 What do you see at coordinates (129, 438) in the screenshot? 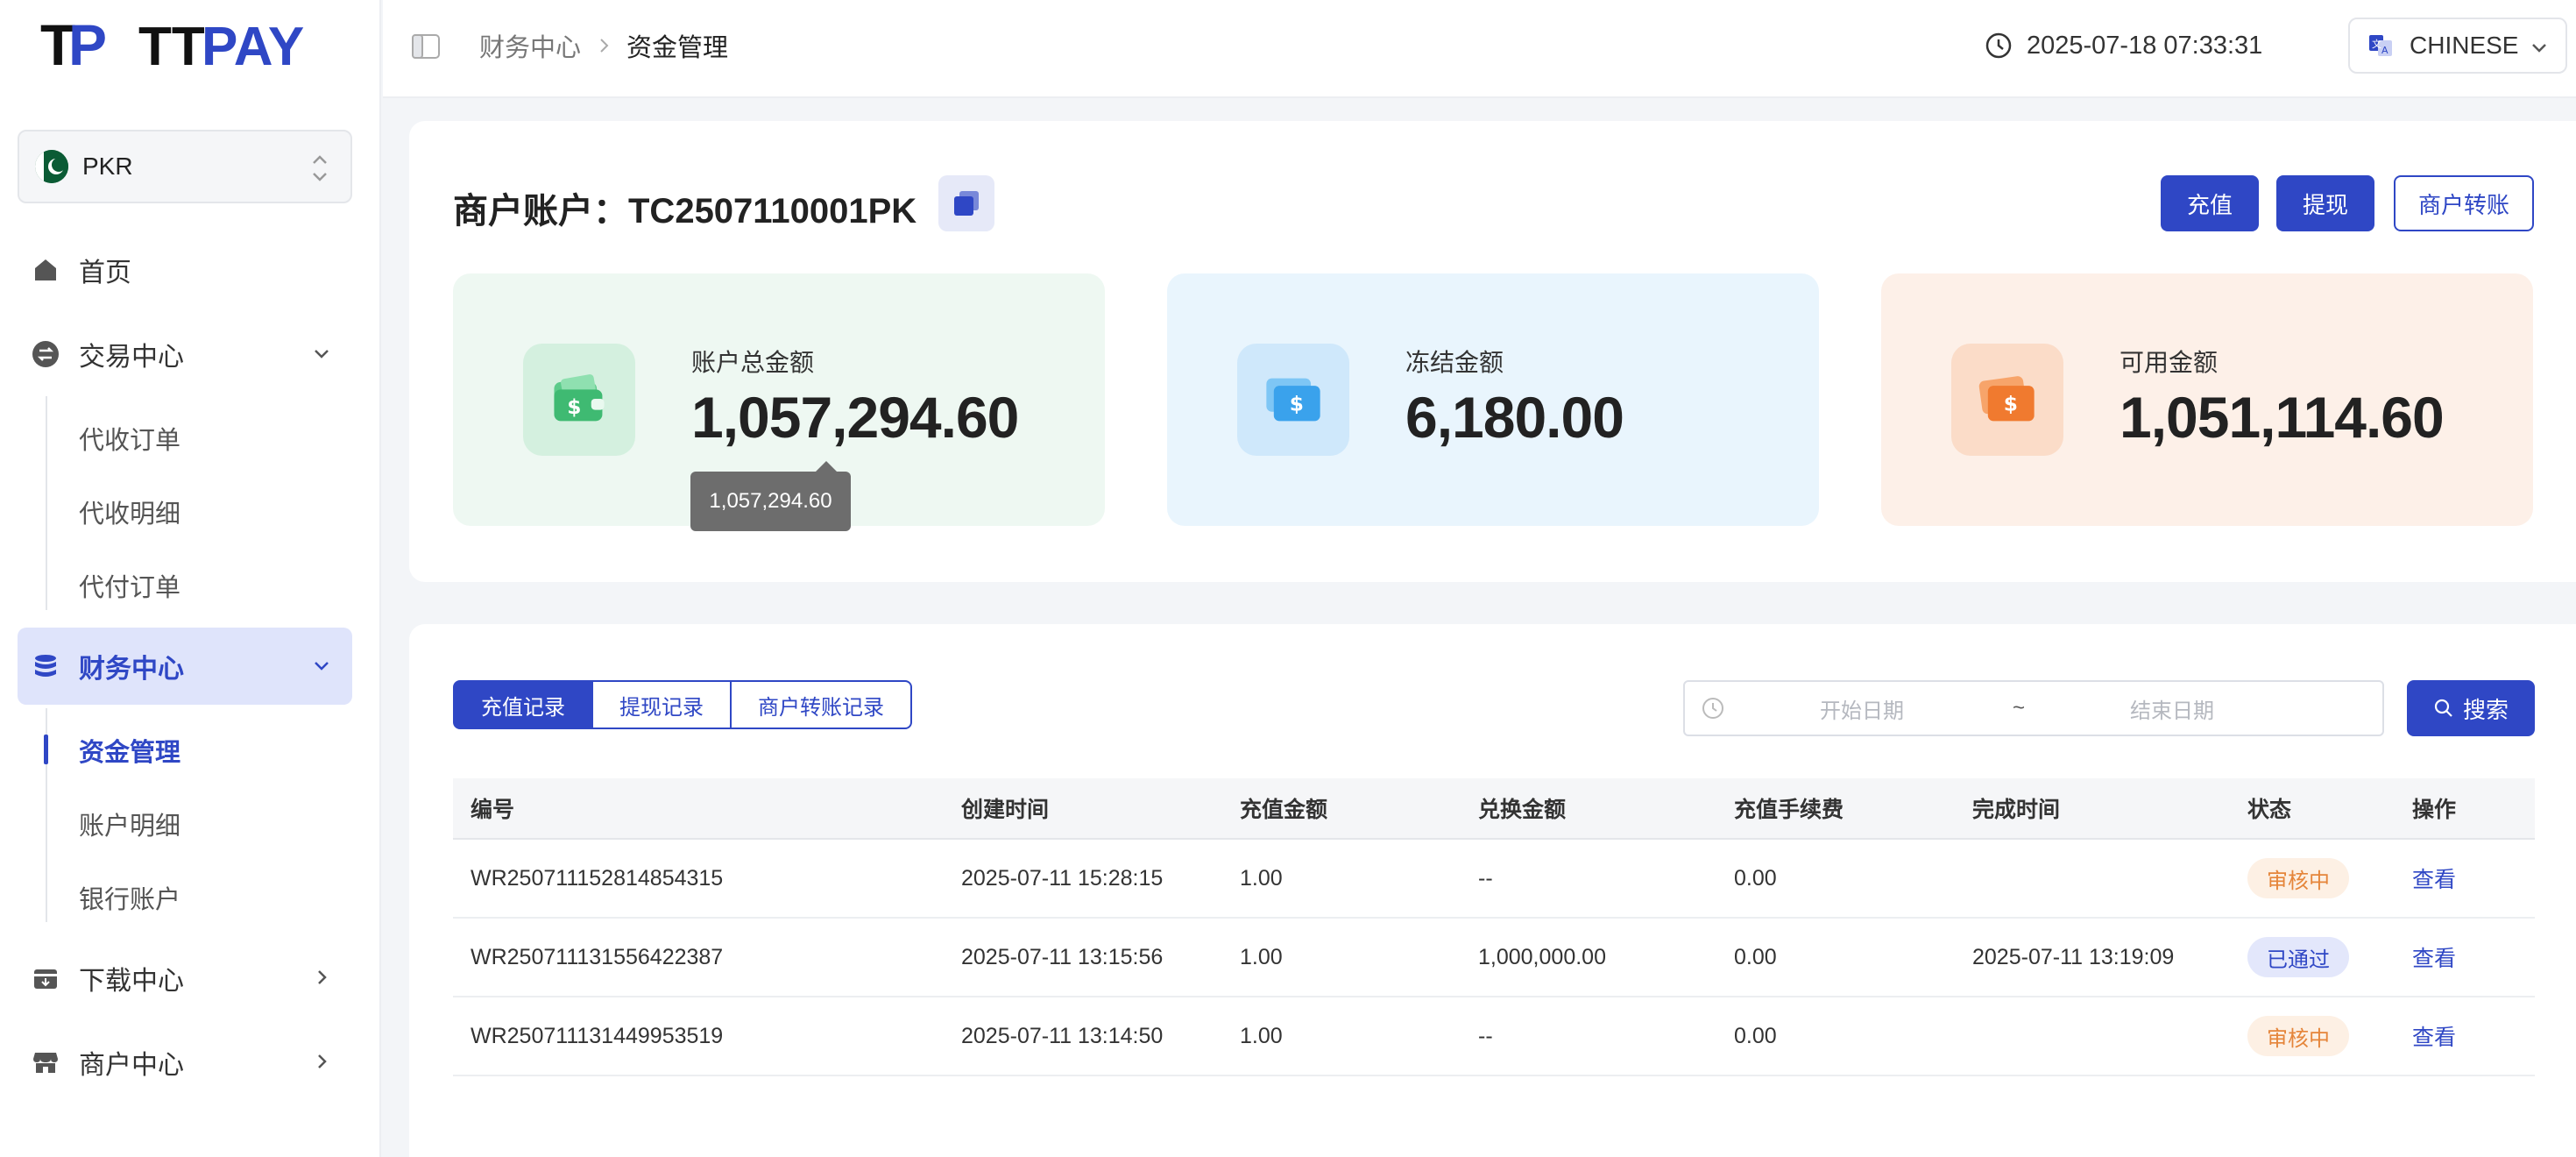
I see `sidebar-subitem-collection-orders: 代收订单` at bounding box center [129, 438].